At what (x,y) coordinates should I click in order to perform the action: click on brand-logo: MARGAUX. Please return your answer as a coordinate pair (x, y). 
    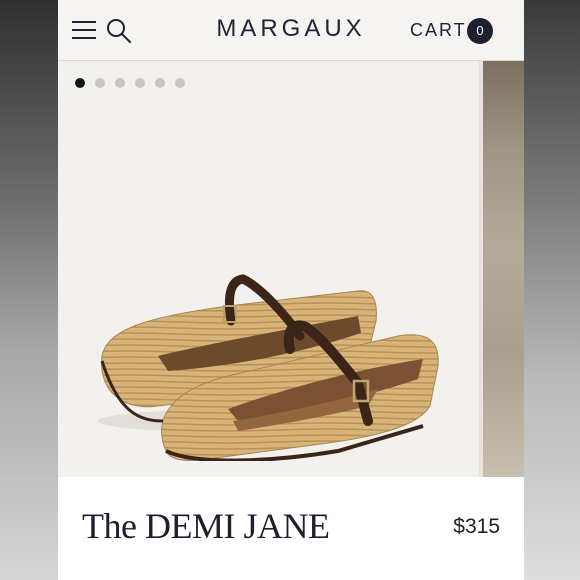
    Looking at the image, I should click on (291, 29).